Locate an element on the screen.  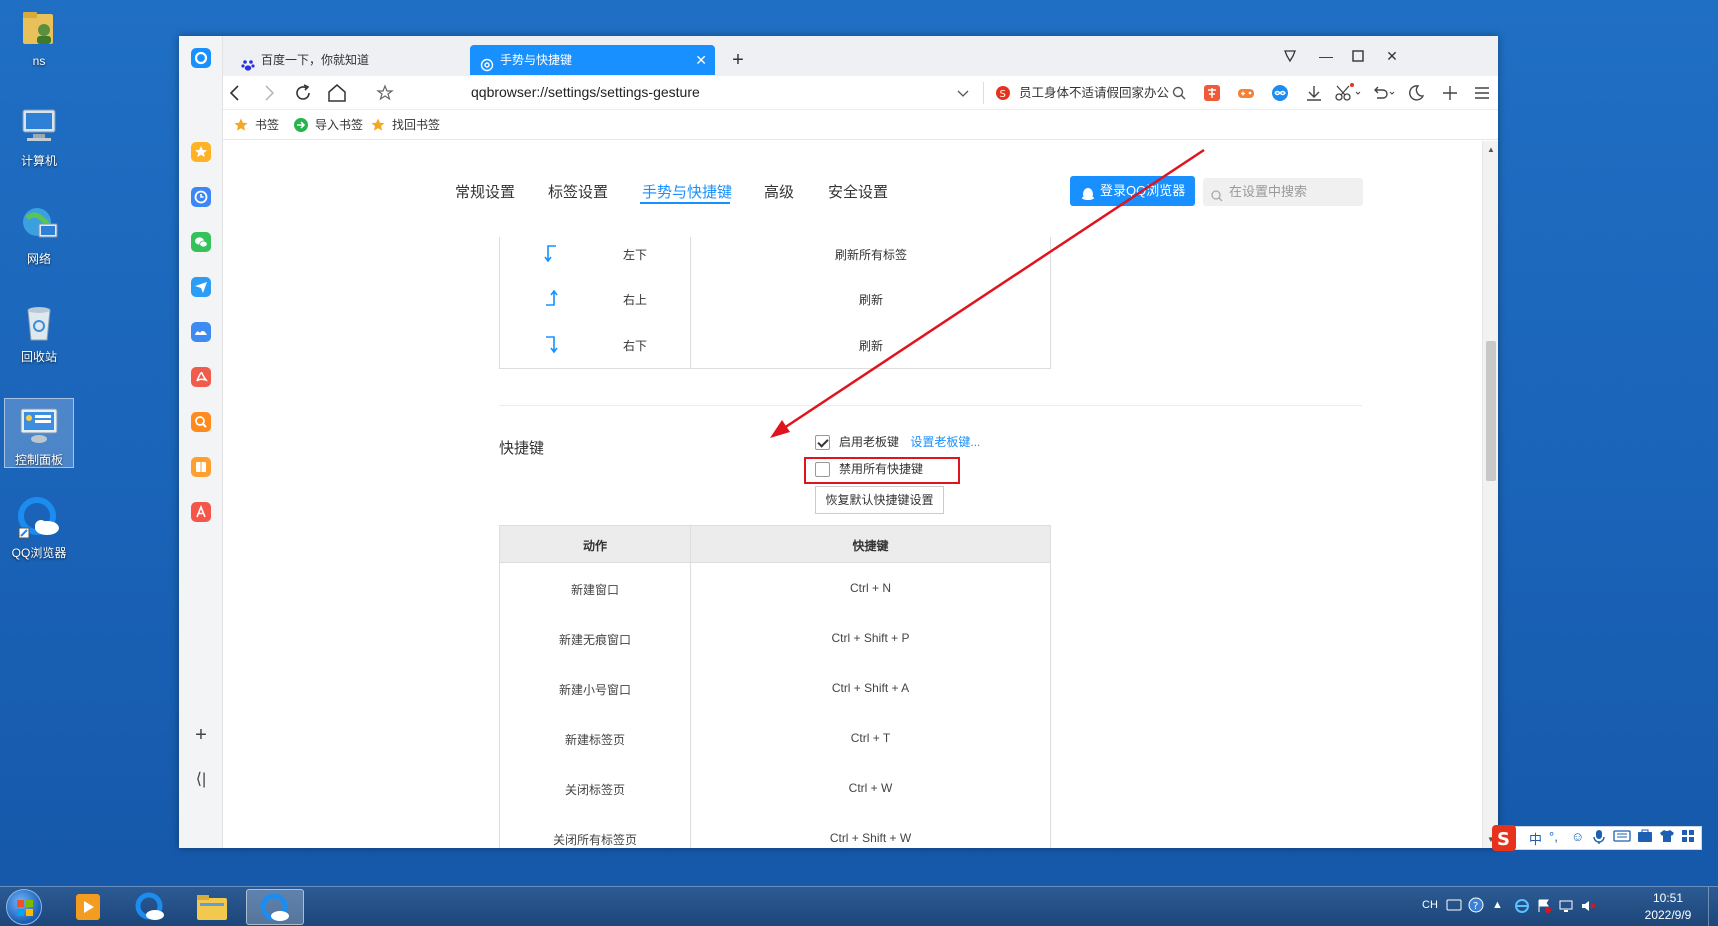
ime-mode-chinese: 中 is located at coordinates (1535, 838).